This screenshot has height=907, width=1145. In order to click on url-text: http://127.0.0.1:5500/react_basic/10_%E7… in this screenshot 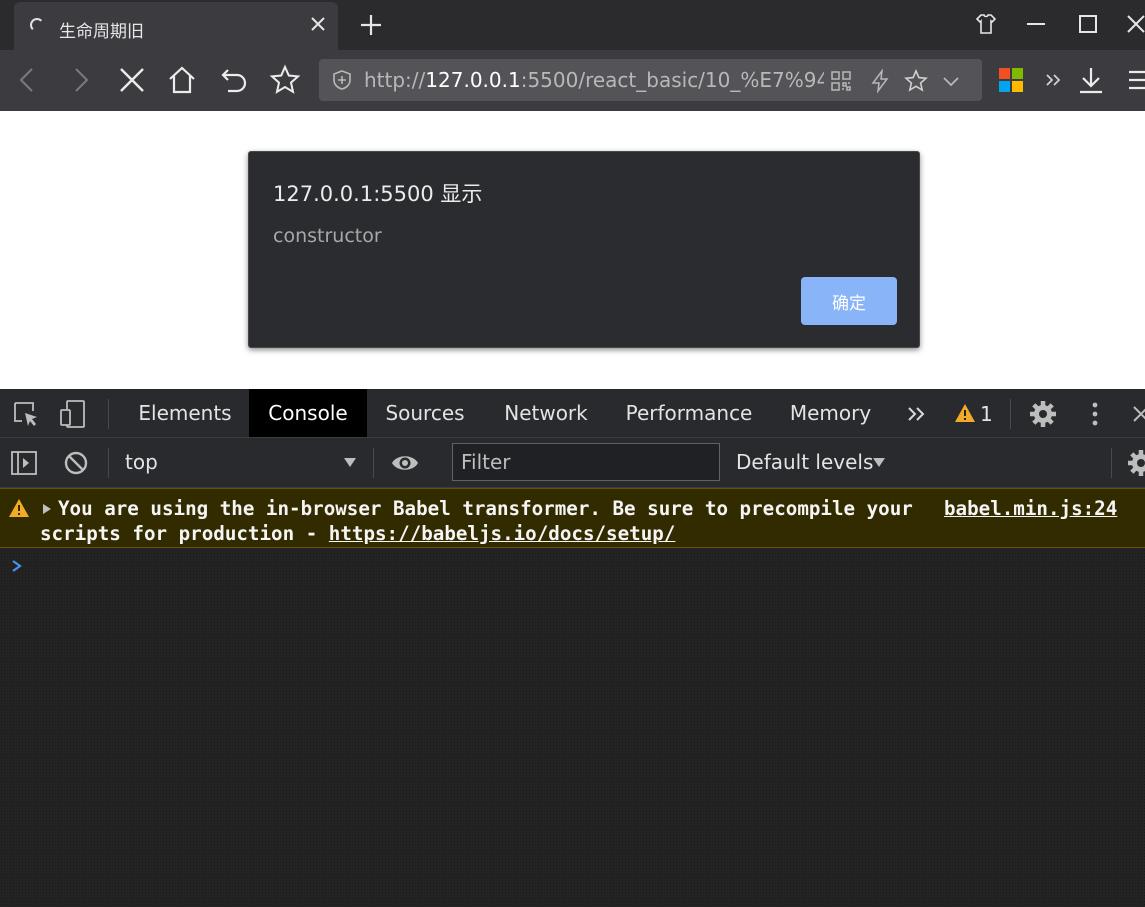, I will do `click(594, 80)`.